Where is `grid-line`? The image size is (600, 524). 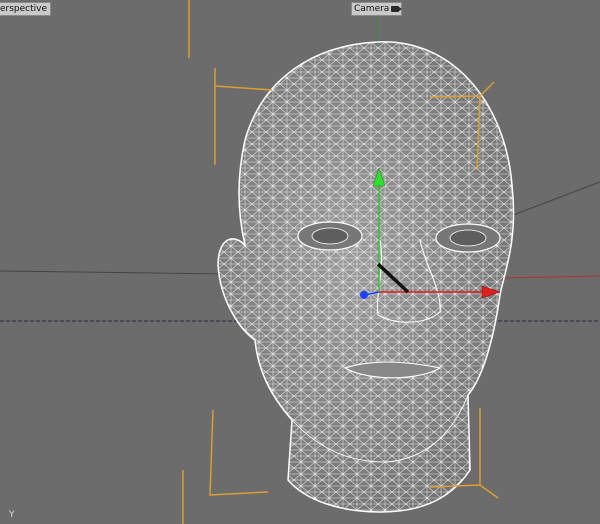 grid-line is located at coordinates (549, 201).